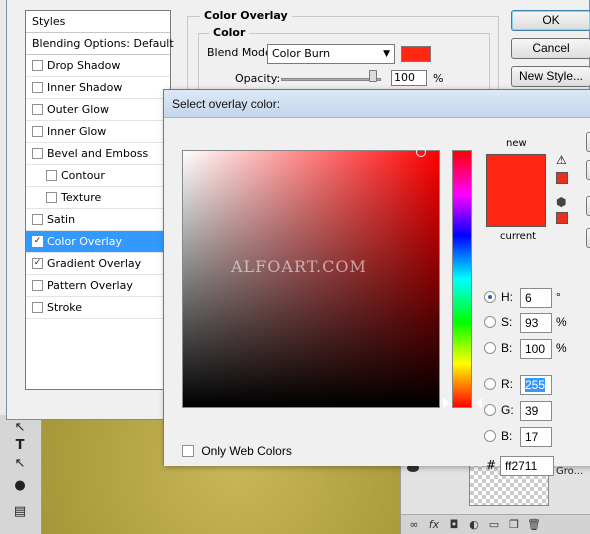 The height and width of the screenshot is (534, 590). What do you see at coordinates (588, 170) in the screenshot?
I see `picker-cancel-button` at bounding box center [588, 170].